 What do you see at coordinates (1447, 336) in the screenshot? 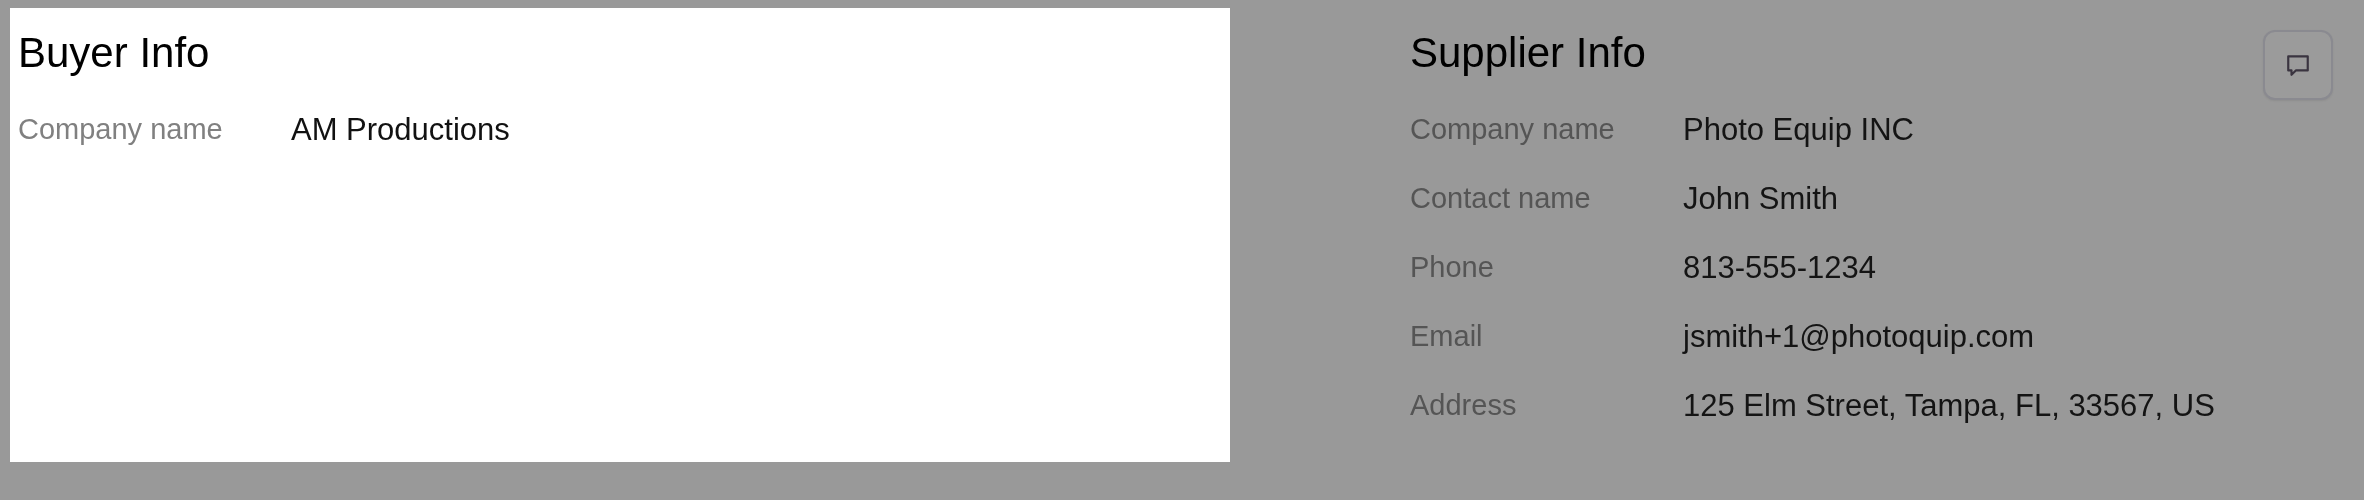
I see `field-label: Email` at bounding box center [1447, 336].